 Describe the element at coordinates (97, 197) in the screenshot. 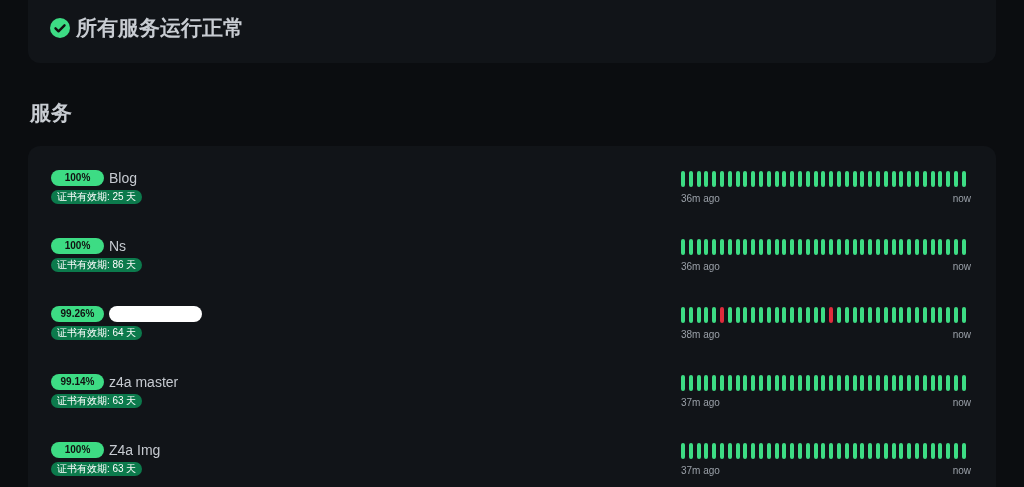

I see `certificate-badge: 证书有效期: 25 天` at that location.